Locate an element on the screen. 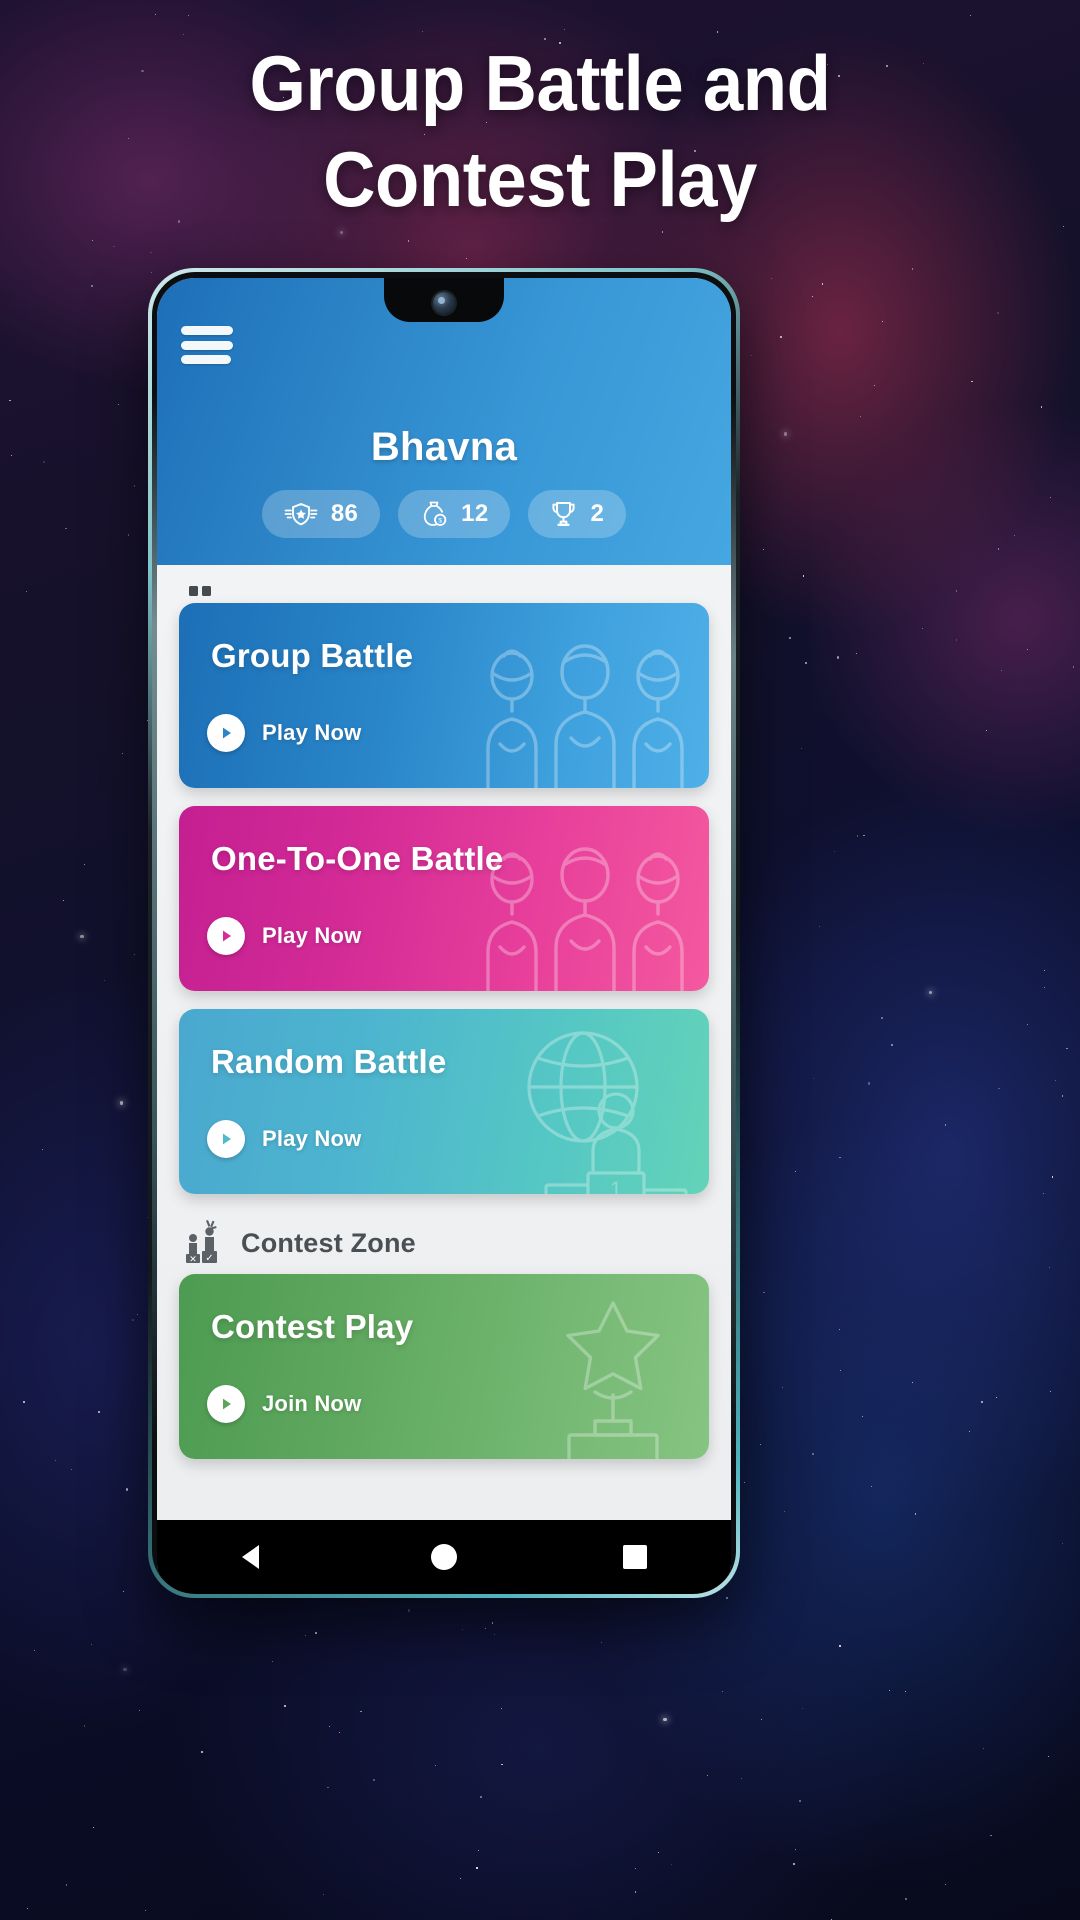 This screenshot has height=1920, width=1080. home-circle-icon is located at coordinates (444, 1557).